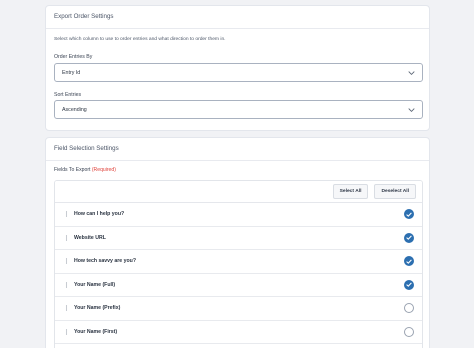  What do you see at coordinates (72, 170) in the screenshot?
I see `fields-to-export-text: Fields To Export` at bounding box center [72, 170].